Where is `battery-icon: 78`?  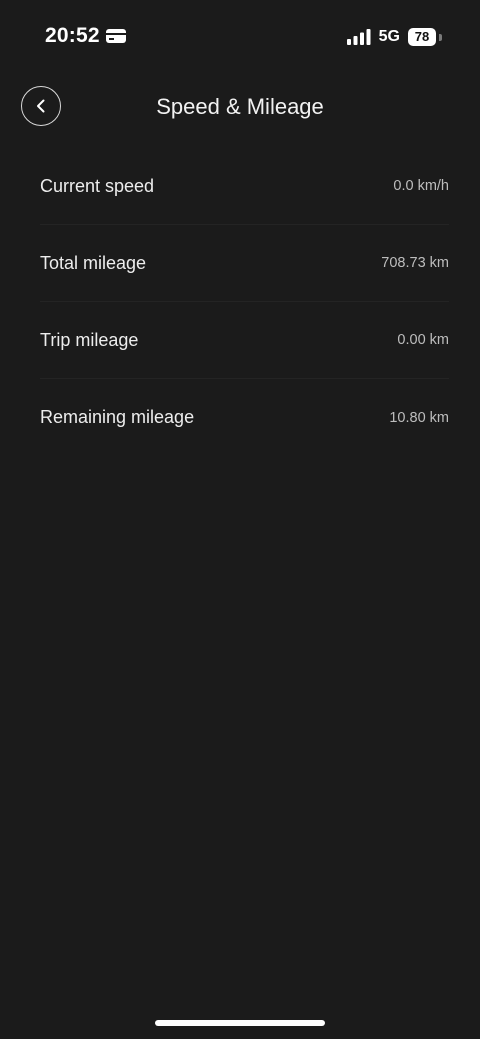 battery-icon: 78 is located at coordinates (425, 37).